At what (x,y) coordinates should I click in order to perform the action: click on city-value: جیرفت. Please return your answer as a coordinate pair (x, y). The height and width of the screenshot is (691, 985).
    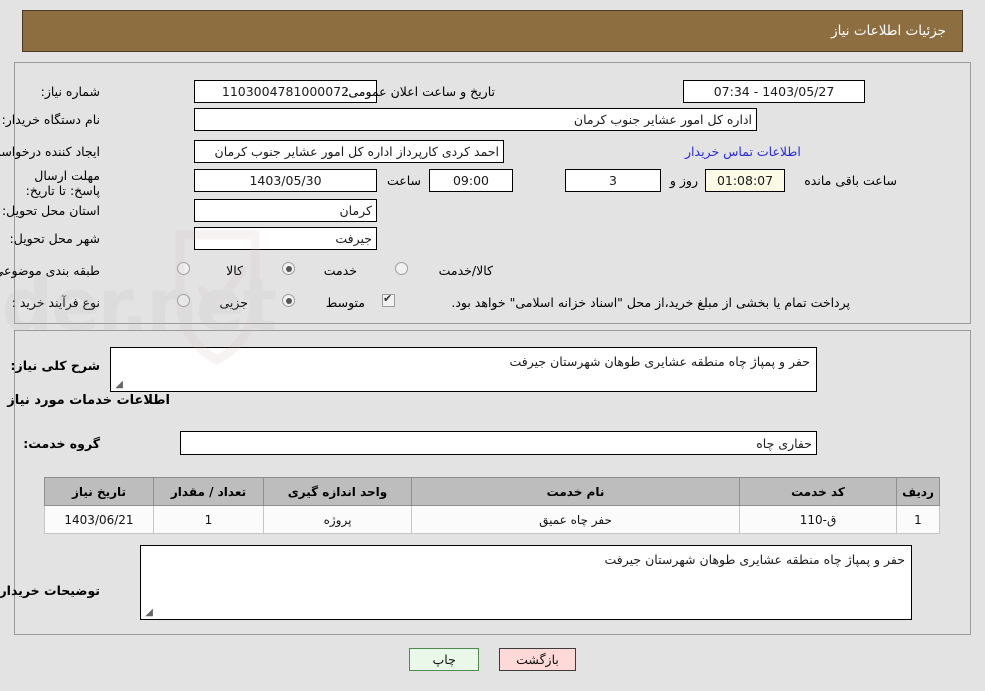
    Looking at the image, I should click on (285, 238).